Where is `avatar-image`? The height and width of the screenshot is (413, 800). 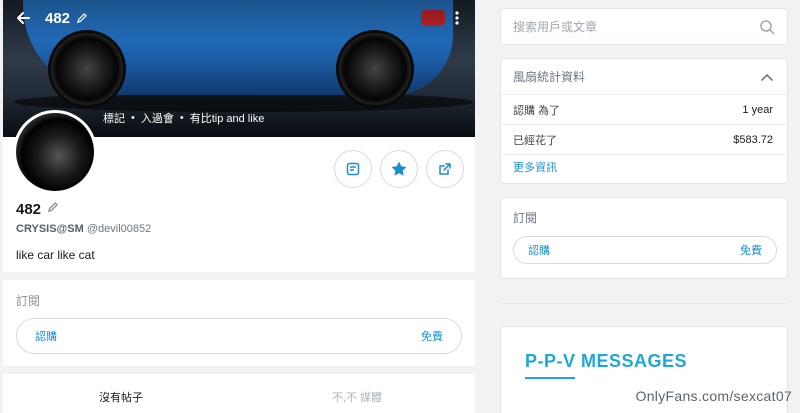 avatar-image is located at coordinates (55, 152).